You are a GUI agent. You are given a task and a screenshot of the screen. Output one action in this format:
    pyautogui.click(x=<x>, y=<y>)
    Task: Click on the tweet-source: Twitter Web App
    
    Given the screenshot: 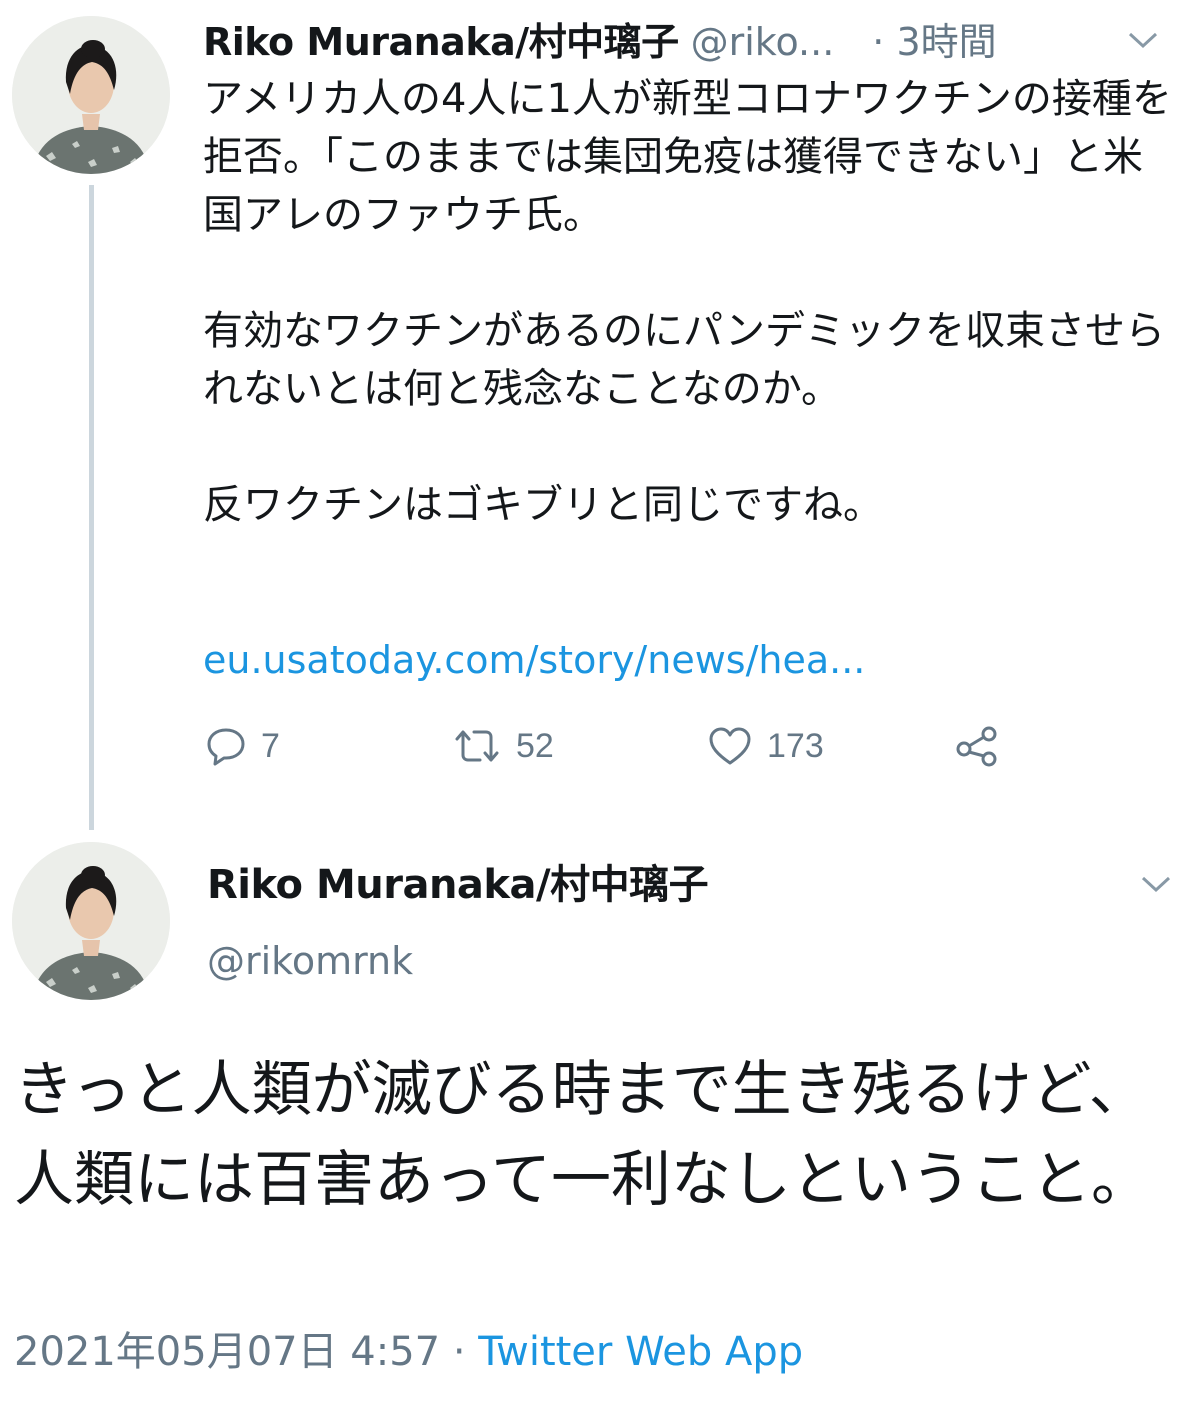 What is the action you would take?
    pyautogui.click(x=640, y=1352)
    